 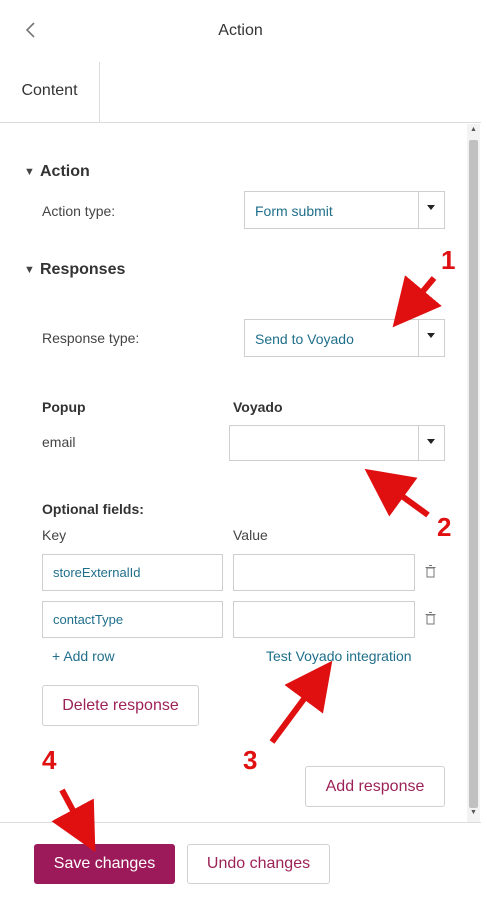 What do you see at coordinates (448, 260) in the screenshot?
I see `annotation-number: 1` at bounding box center [448, 260].